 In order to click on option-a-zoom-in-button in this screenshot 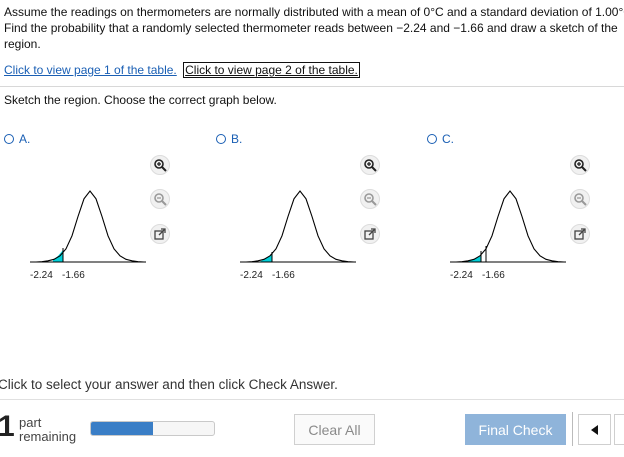, I will do `click(160, 165)`.